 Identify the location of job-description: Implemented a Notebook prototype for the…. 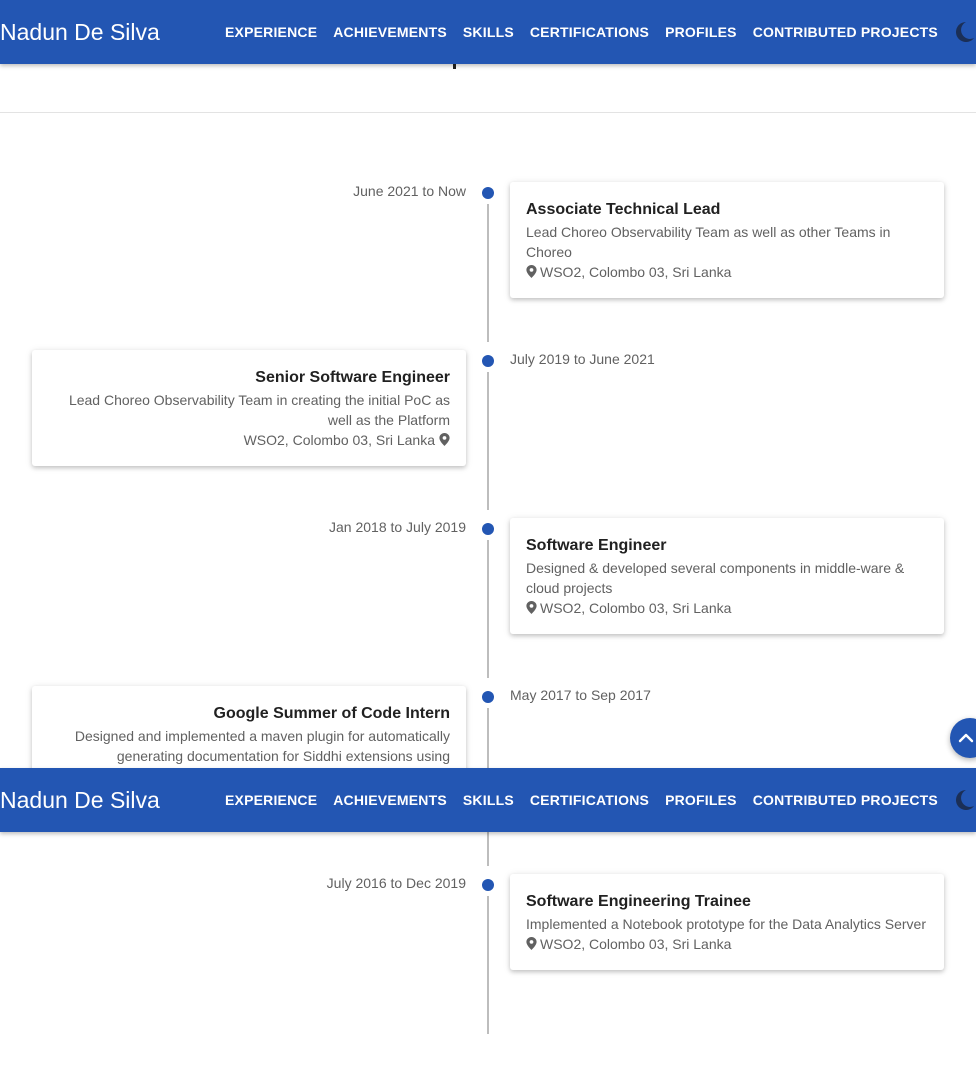
(726, 924).